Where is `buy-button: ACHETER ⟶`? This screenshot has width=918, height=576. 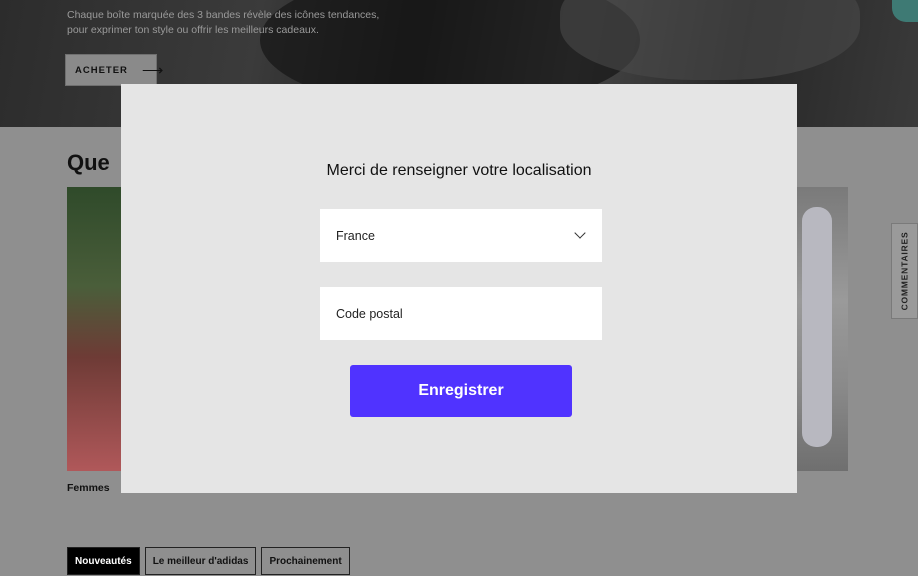 buy-button: ACHETER ⟶ is located at coordinates (114, 70).